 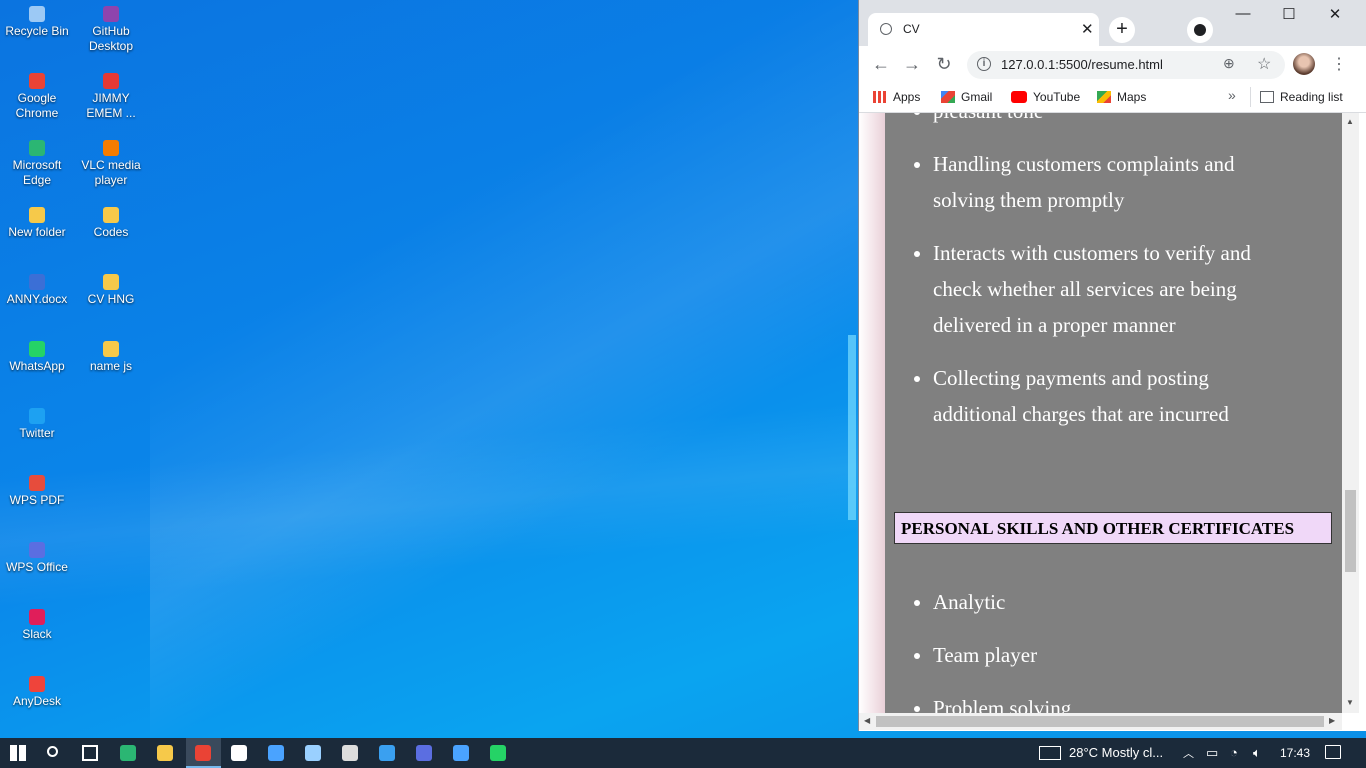 What do you see at coordinates (1212, 753) in the screenshot?
I see `battery-icon: ▭` at bounding box center [1212, 753].